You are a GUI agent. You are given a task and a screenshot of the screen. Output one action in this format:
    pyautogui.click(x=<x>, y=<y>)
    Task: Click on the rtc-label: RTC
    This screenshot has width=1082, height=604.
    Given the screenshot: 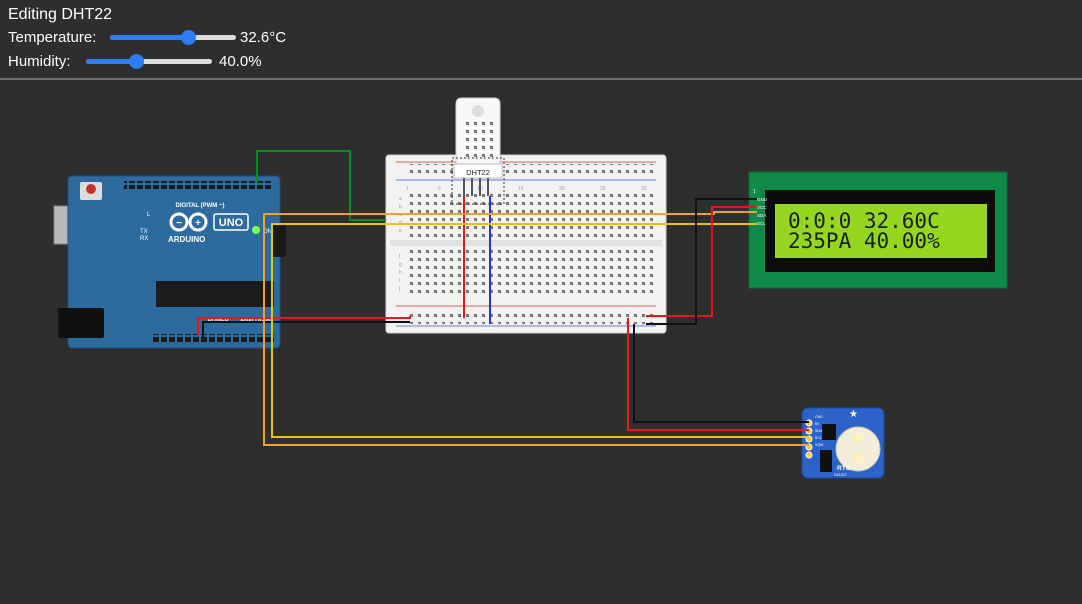 What is the action you would take?
    pyautogui.click(x=844, y=468)
    